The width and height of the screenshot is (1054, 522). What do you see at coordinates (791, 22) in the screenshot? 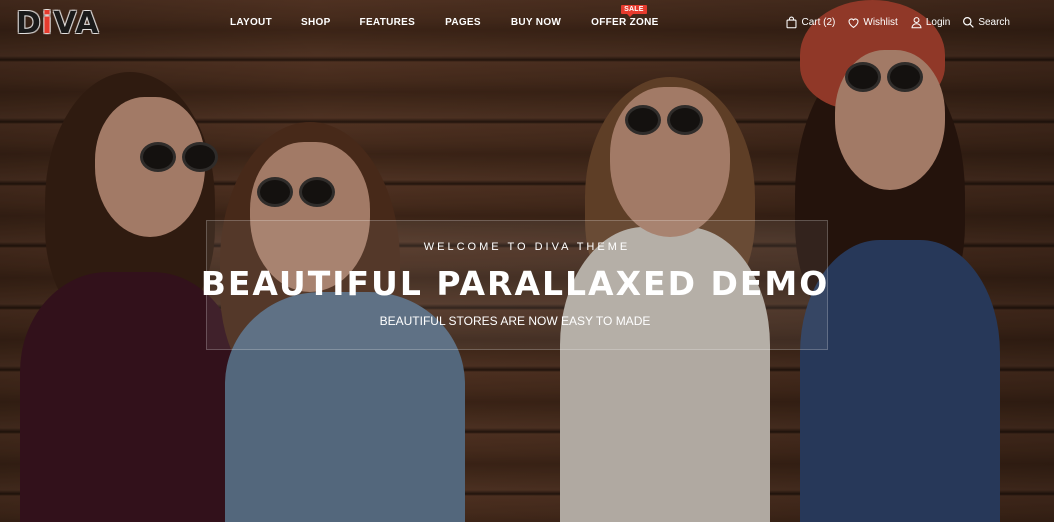
I see `bag-icon` at bounding box center [791, 22].